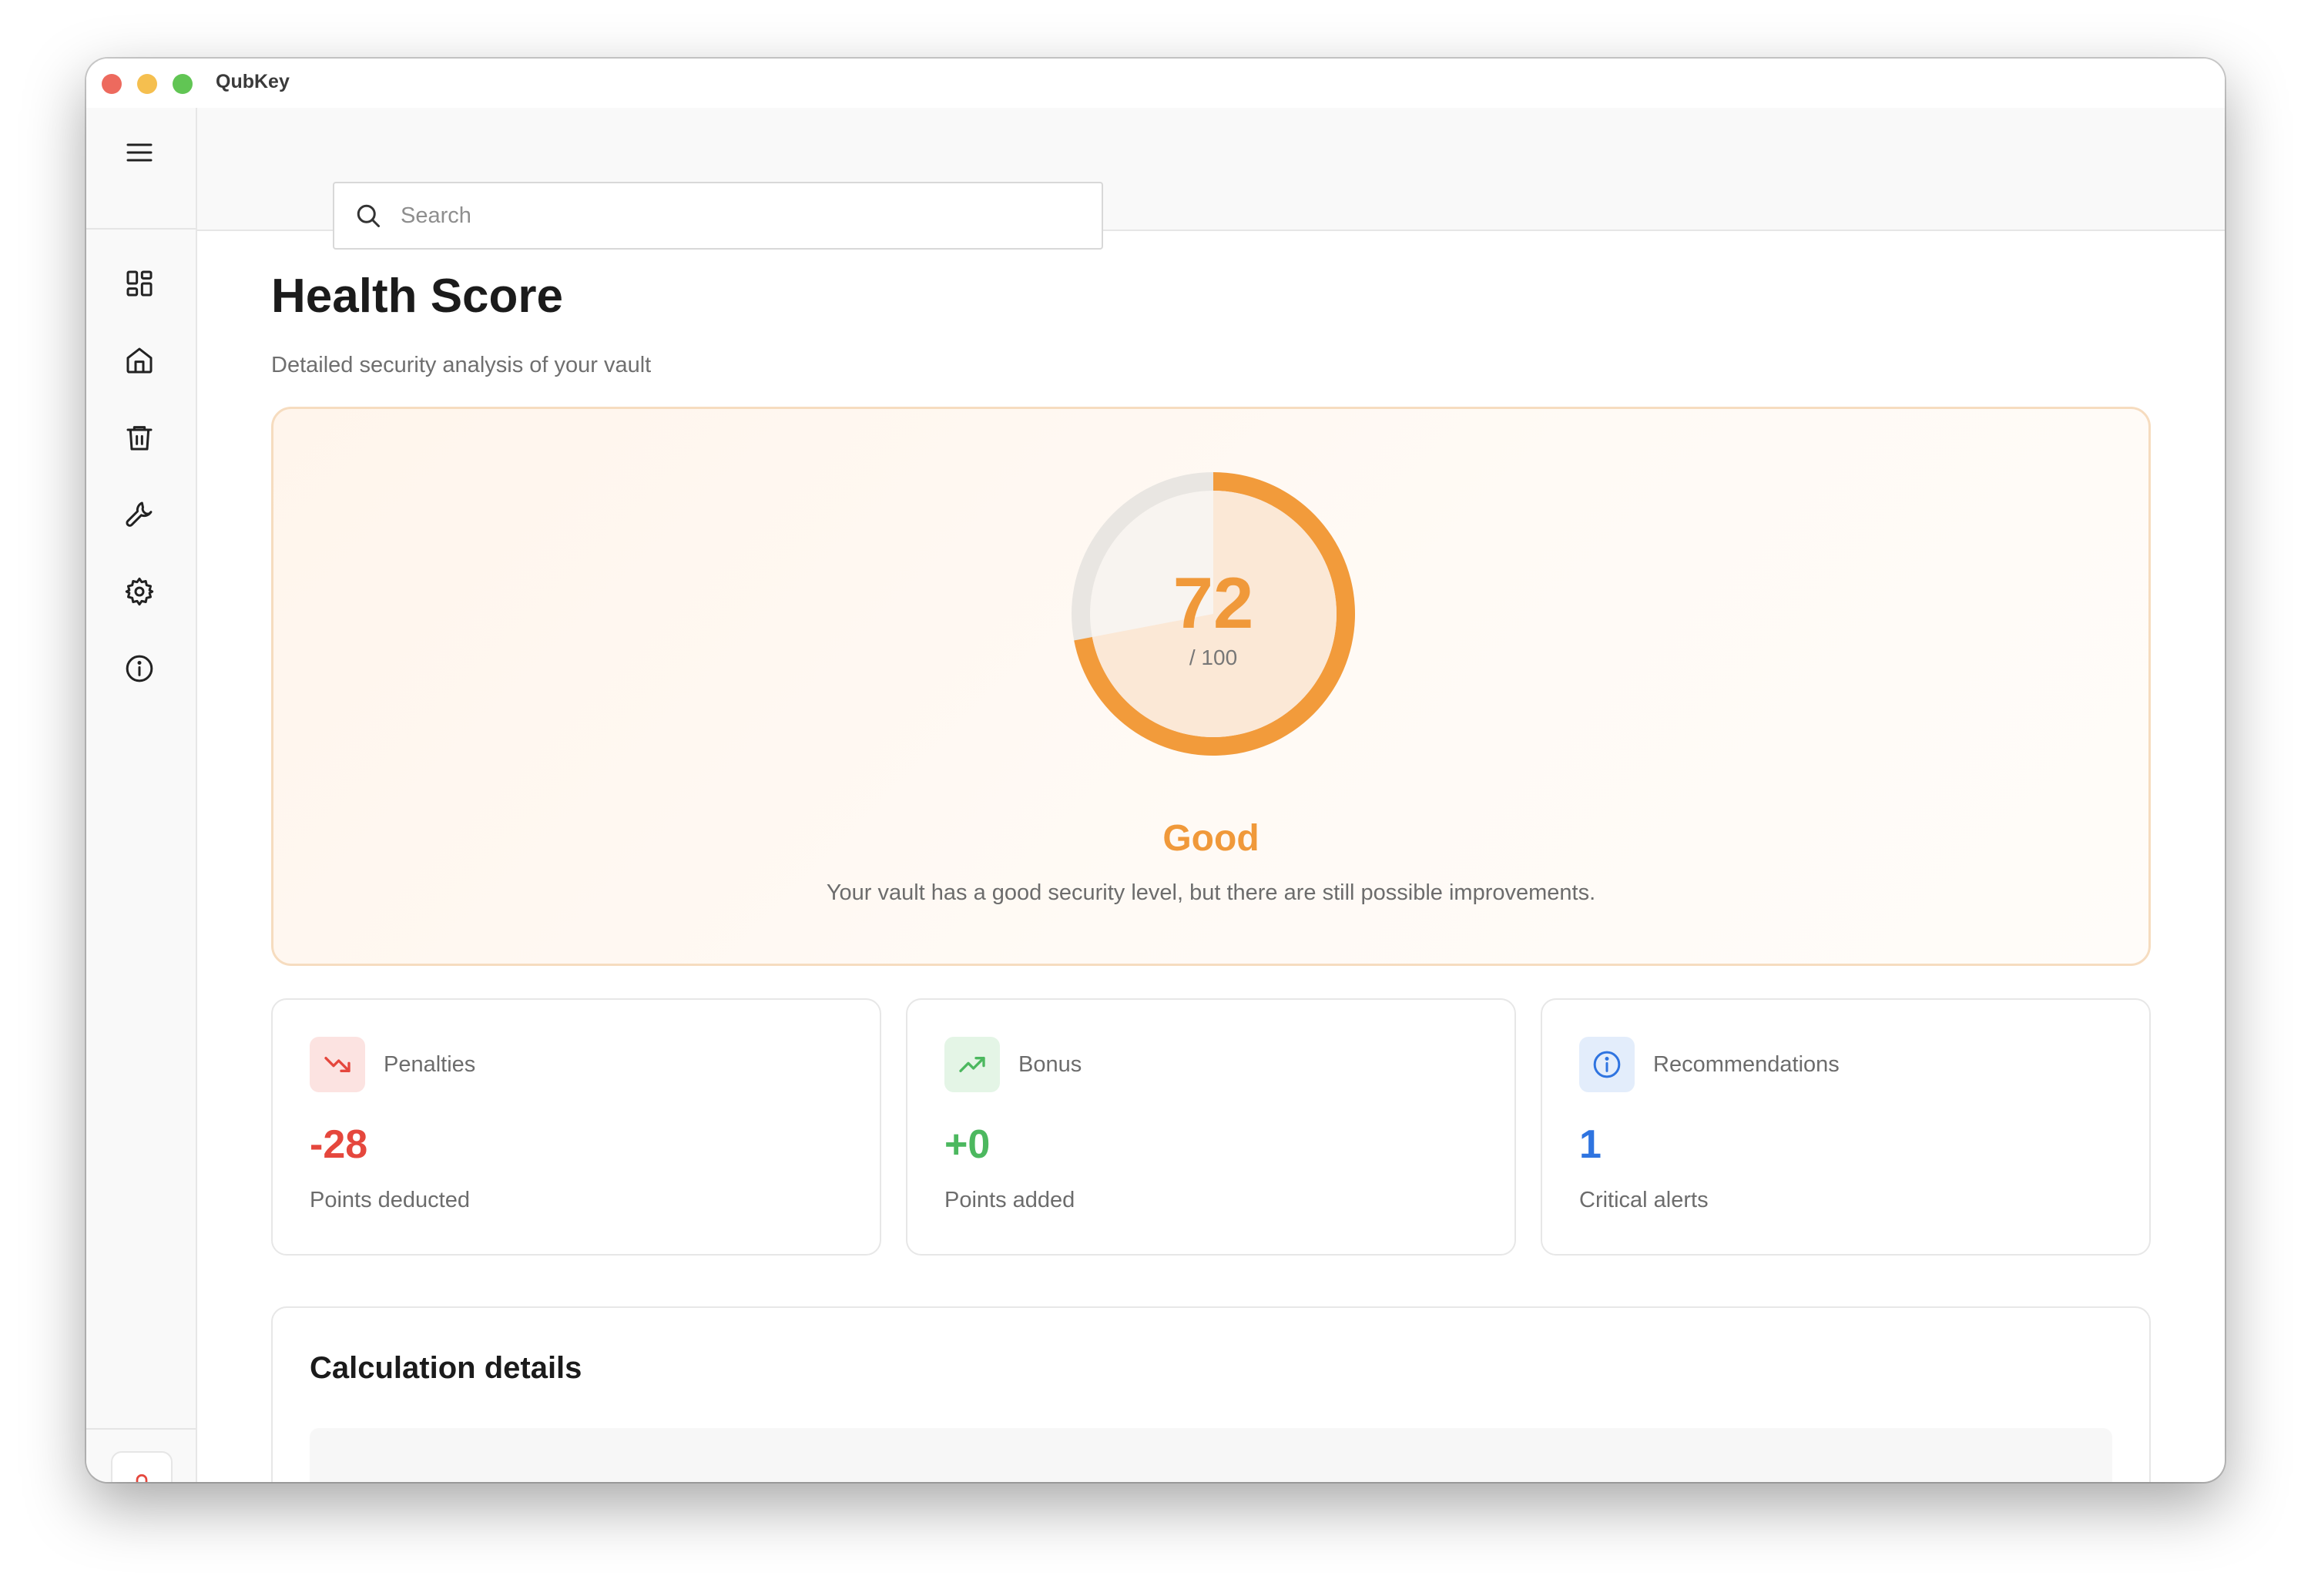  Describe the element at coordinates (253, 82) in the screenshot. I see `app-title: QubKey` at that location.